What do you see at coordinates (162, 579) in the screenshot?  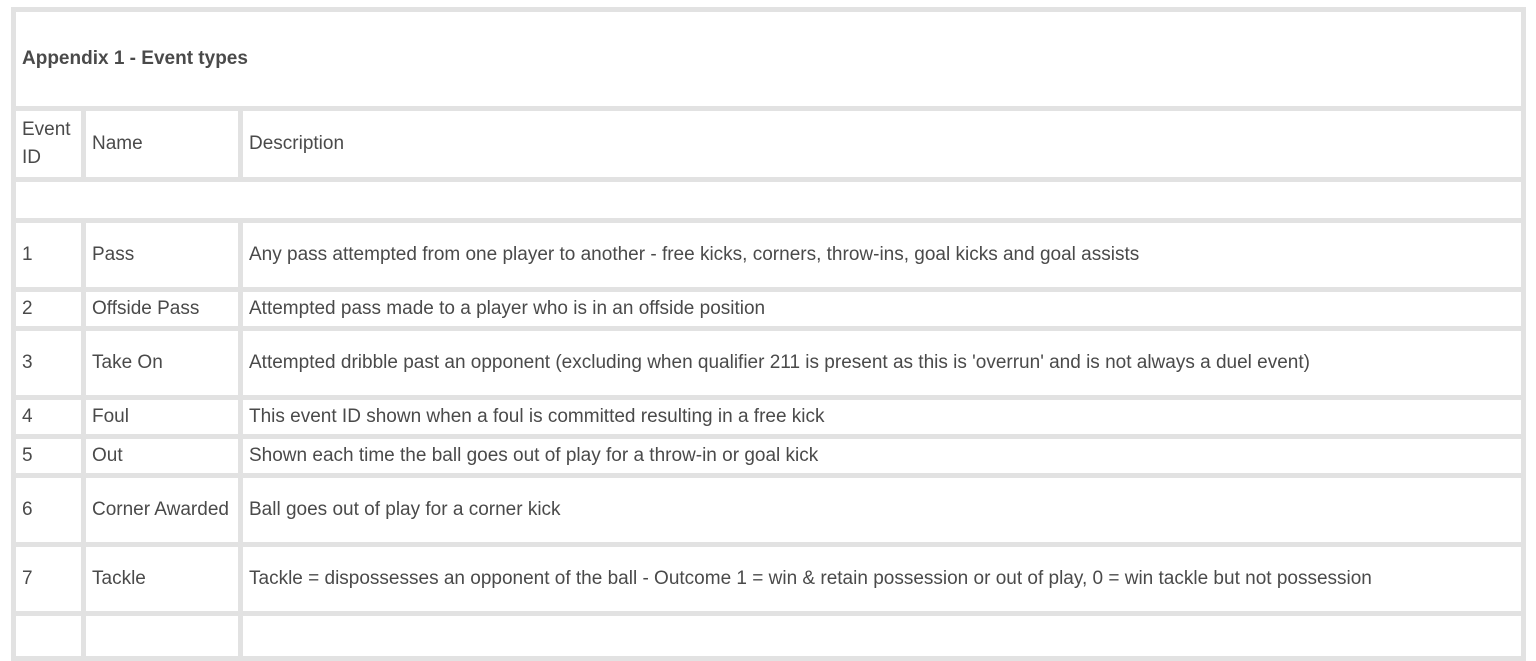 I see `event-name-cell: Tackle` at bounding box center [162, 579].